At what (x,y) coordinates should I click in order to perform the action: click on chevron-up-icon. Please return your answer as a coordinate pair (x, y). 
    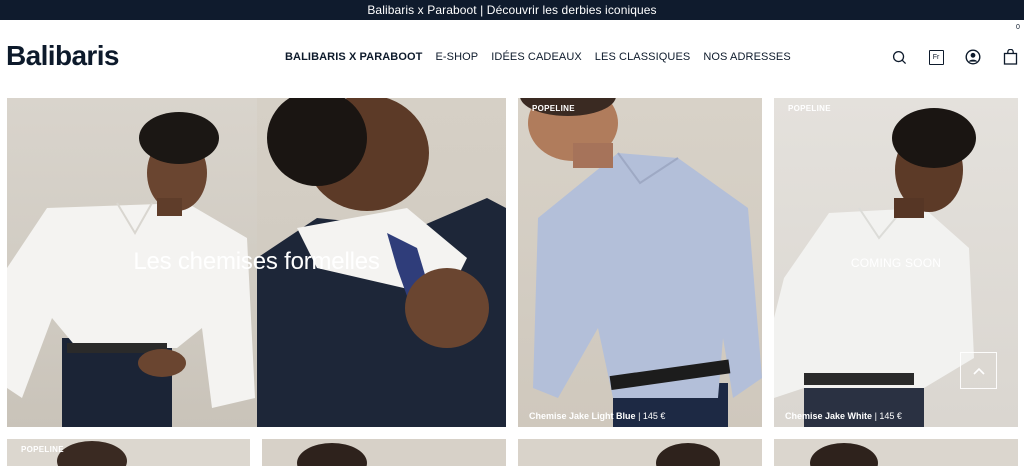
    Looking at the image, I should click on (978, 371).